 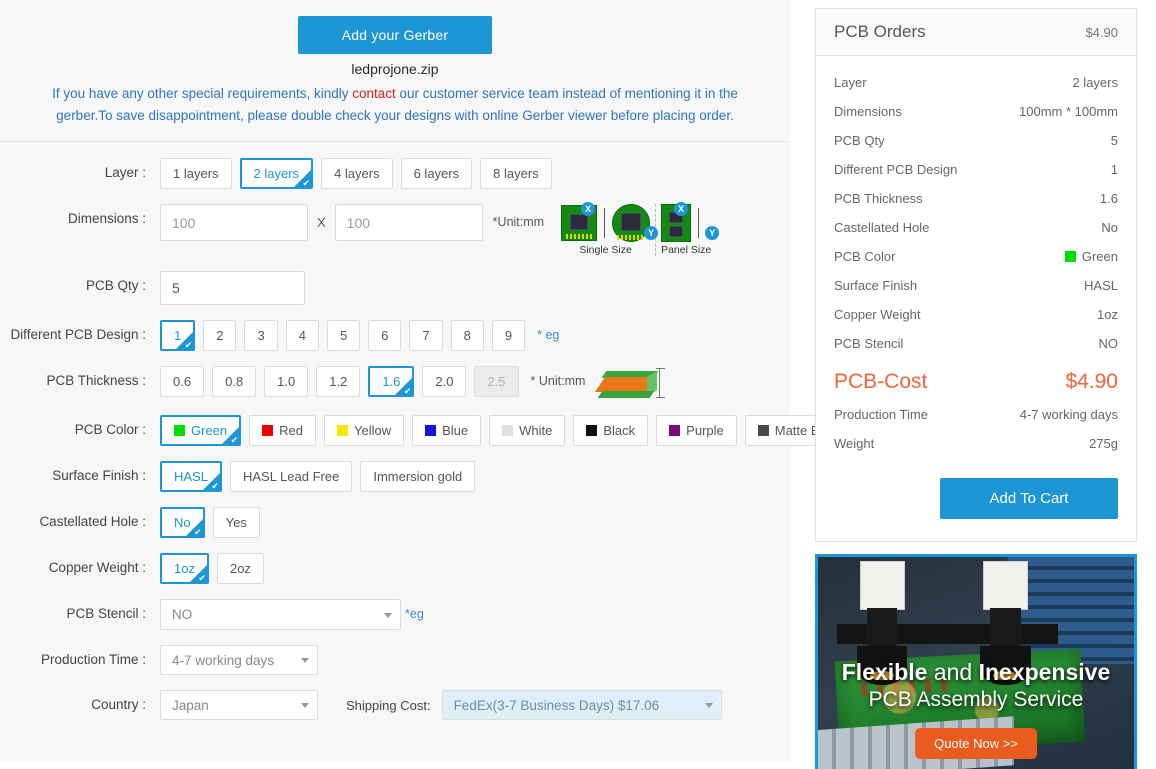 I want to click on row-castellated-hole: Castellated Hole : No ✔ Yes, so click(x=395, y=522).